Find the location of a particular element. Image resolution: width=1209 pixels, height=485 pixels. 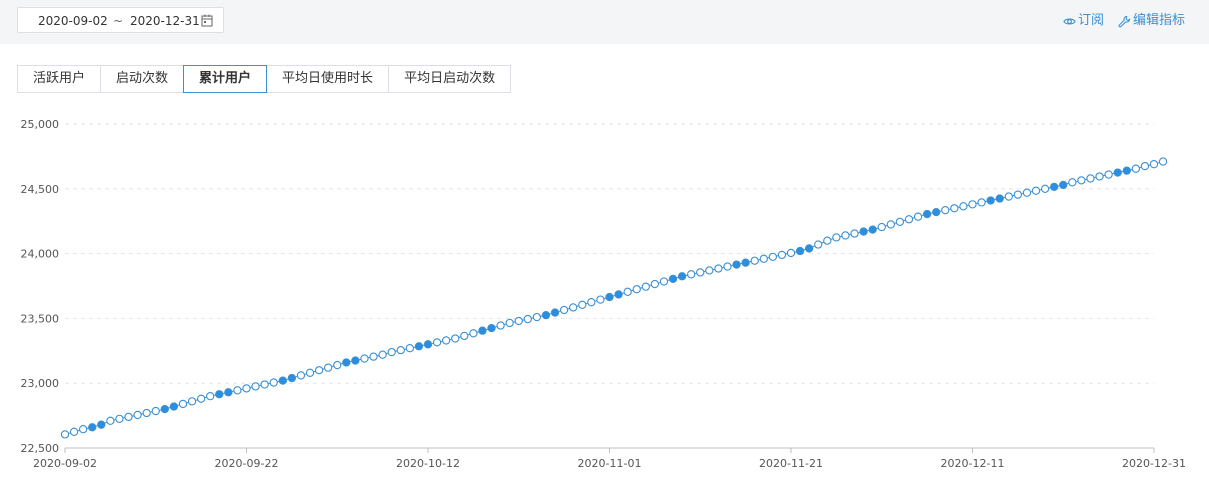

x-tick-label: 2020-11-21 is located at coordinates (791, 463).